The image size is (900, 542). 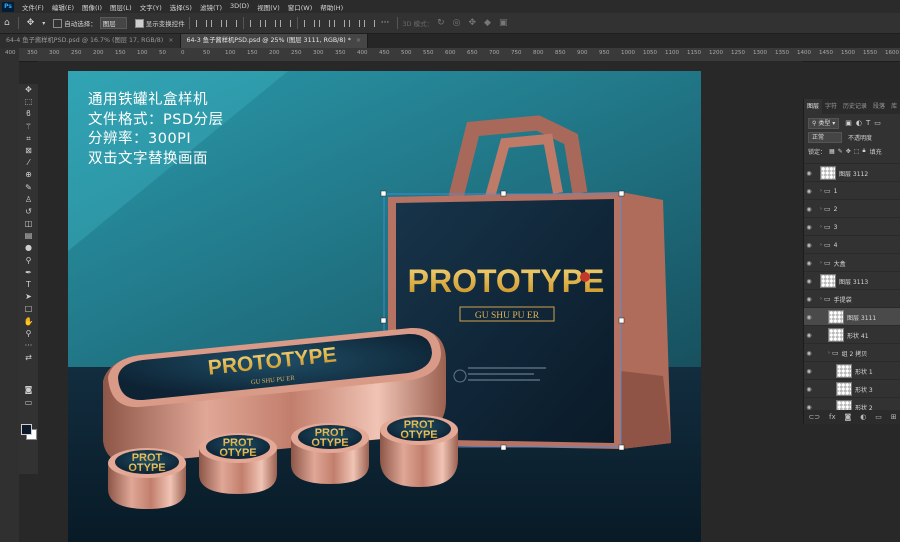 What do you see at coordinates (28, 236) in the screenshot?
I see `gradient-tool-icon: ▤` at bounding box center [28, 236].